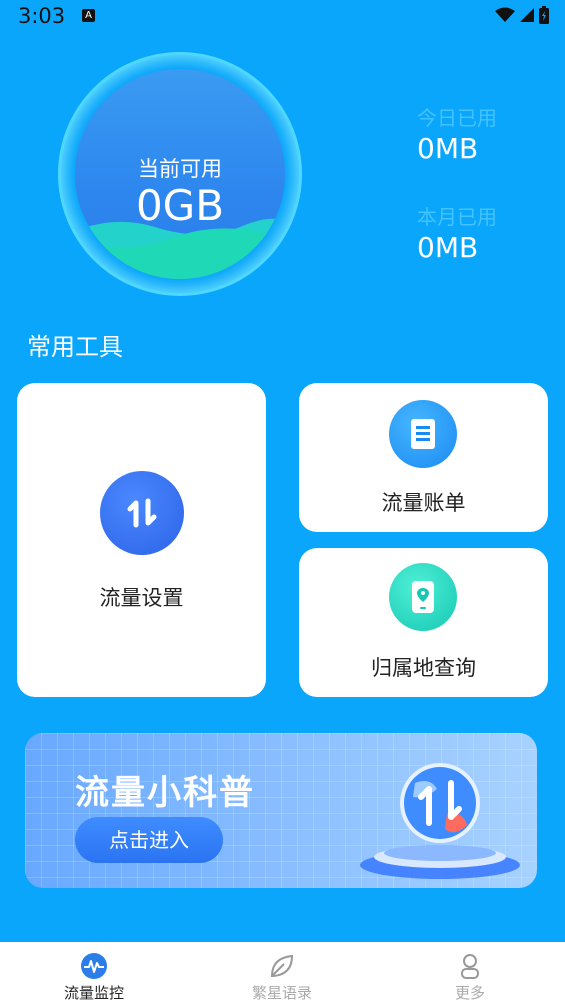  I want to click on signal-icon, so click(527, 15).